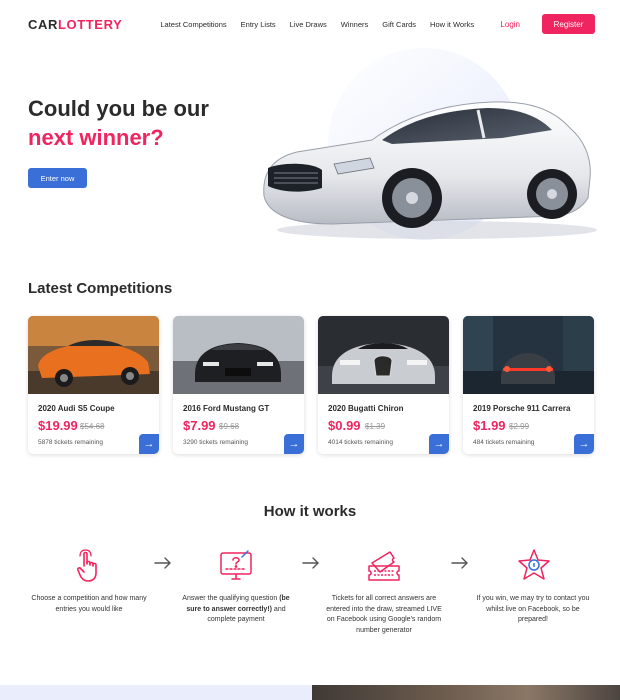 This screenshot has width=620, height=700. Describe the element at coordinates (504, 442) in the screenshot. I see `card-tickets-remaining: 484 tickets remaining` at that location.